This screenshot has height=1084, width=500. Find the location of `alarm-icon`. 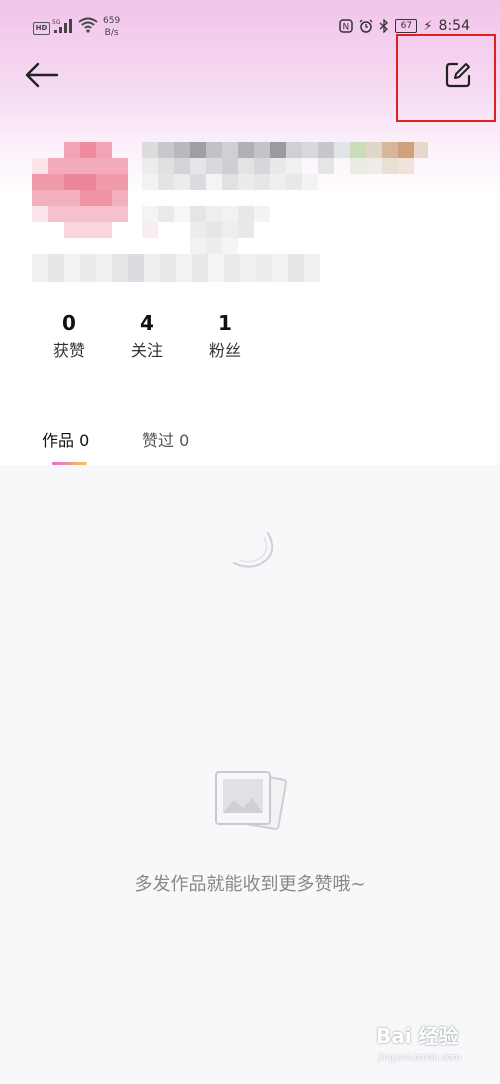

alarm-icon is located at coordinates (366, 26).